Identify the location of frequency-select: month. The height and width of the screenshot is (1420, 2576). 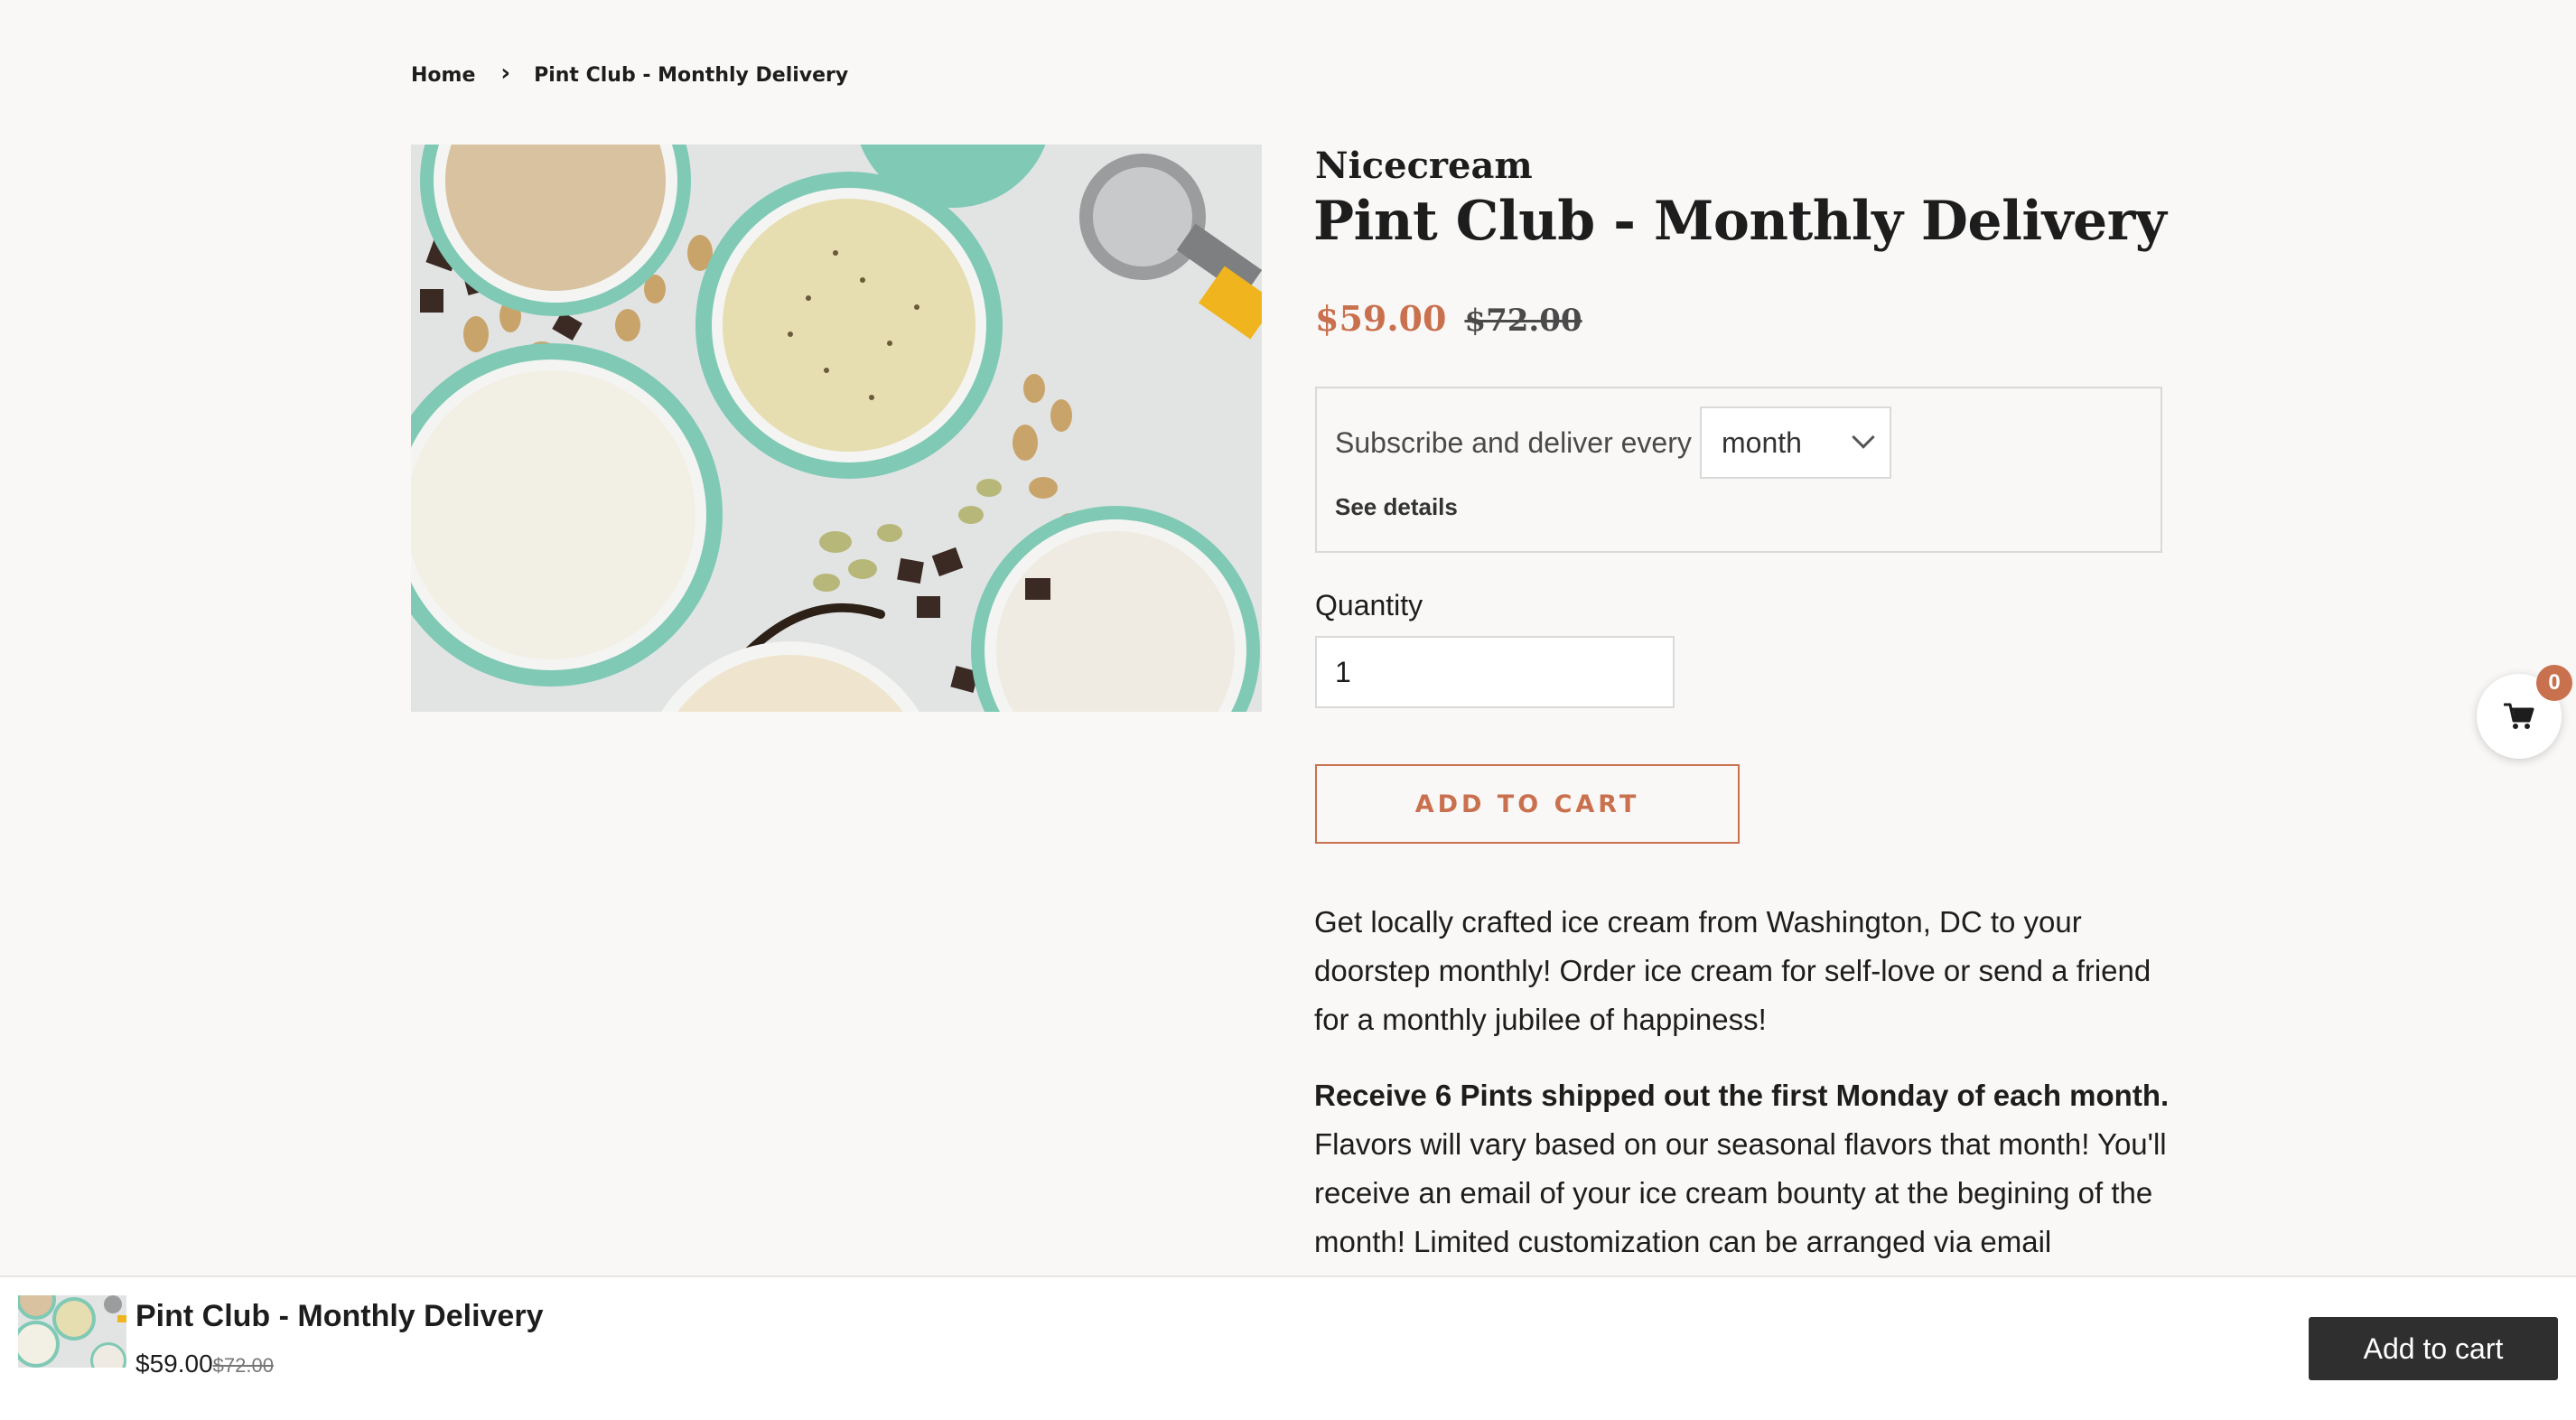
(1796, 443).